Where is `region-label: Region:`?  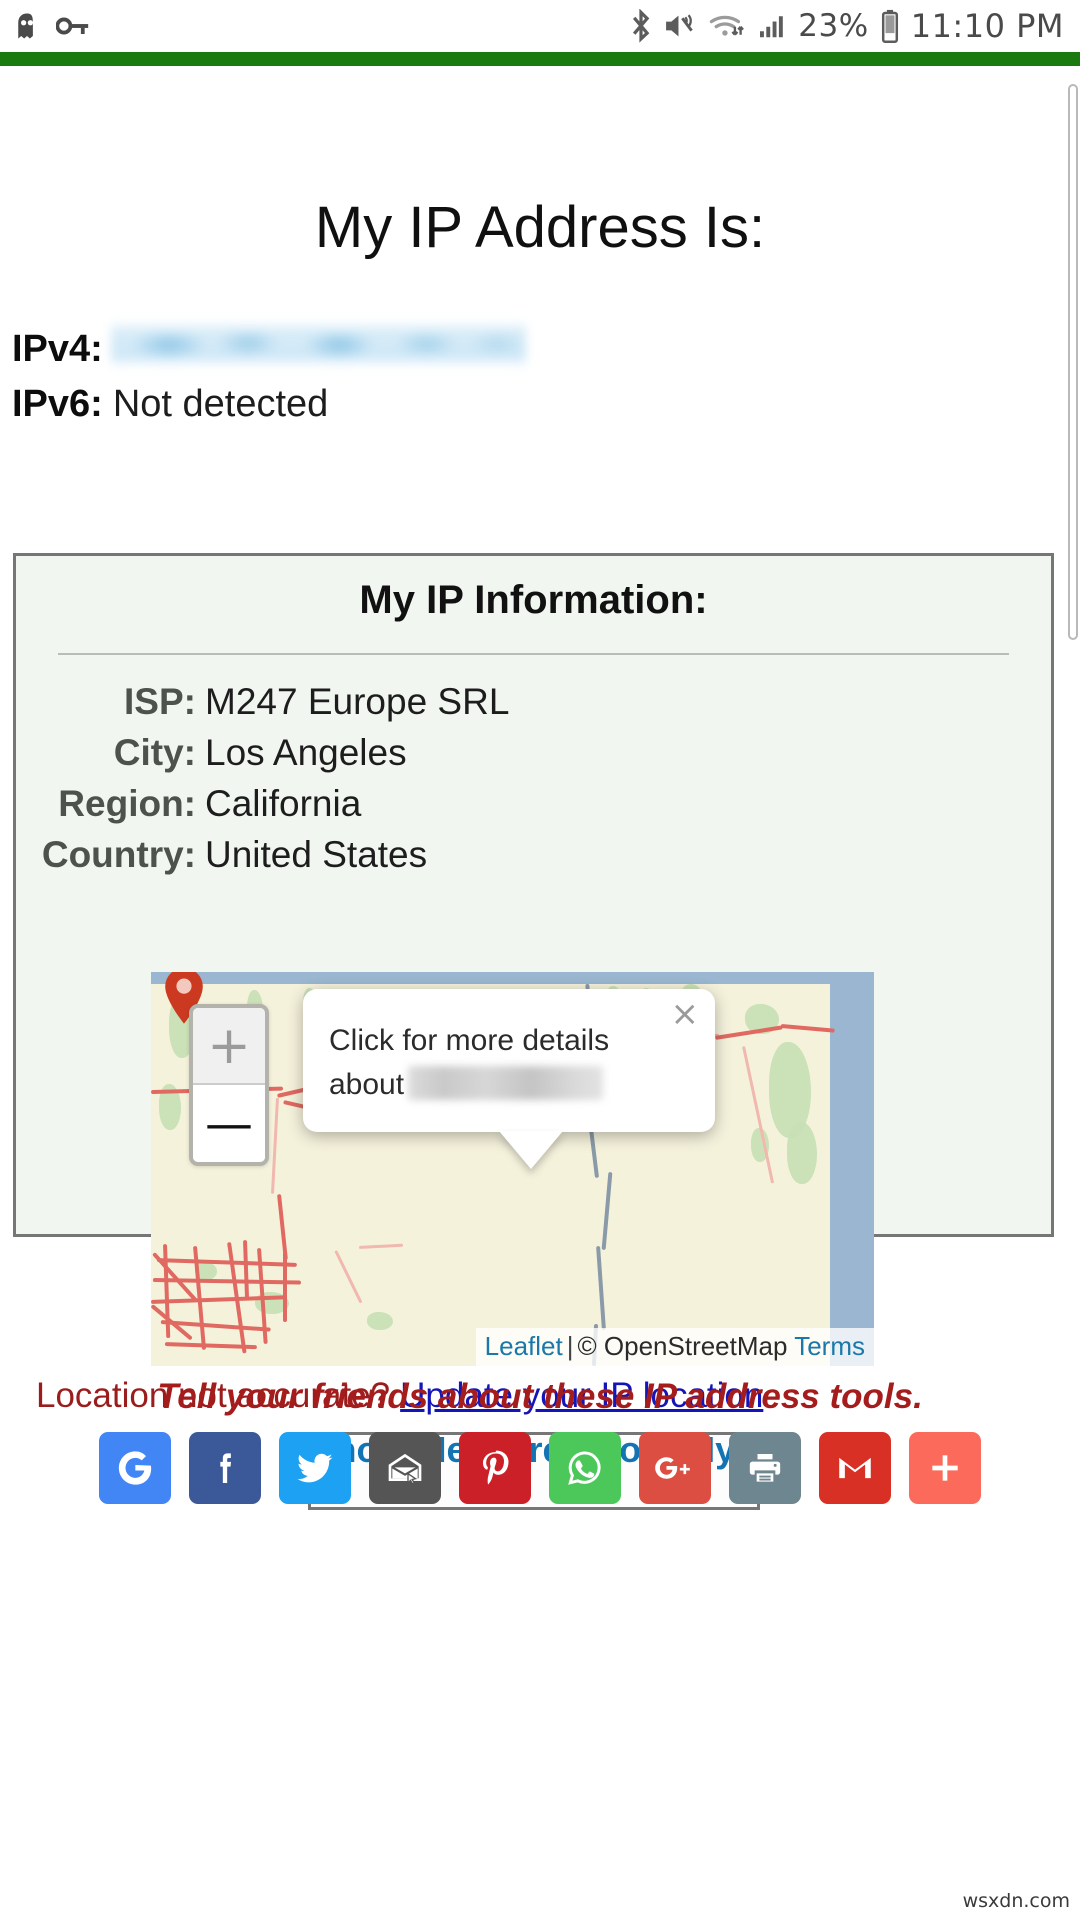
region-label: Region: is located at coordinates (127, 803).